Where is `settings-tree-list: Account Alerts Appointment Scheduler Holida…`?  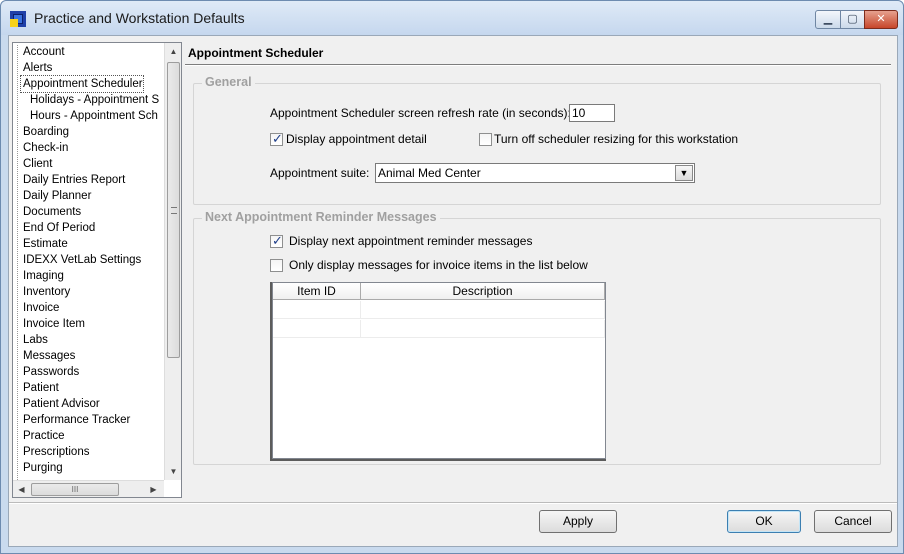 settings-tree-list: Account Alerts Appointment Scheduler Holida… is located at coordinates (88, 261).